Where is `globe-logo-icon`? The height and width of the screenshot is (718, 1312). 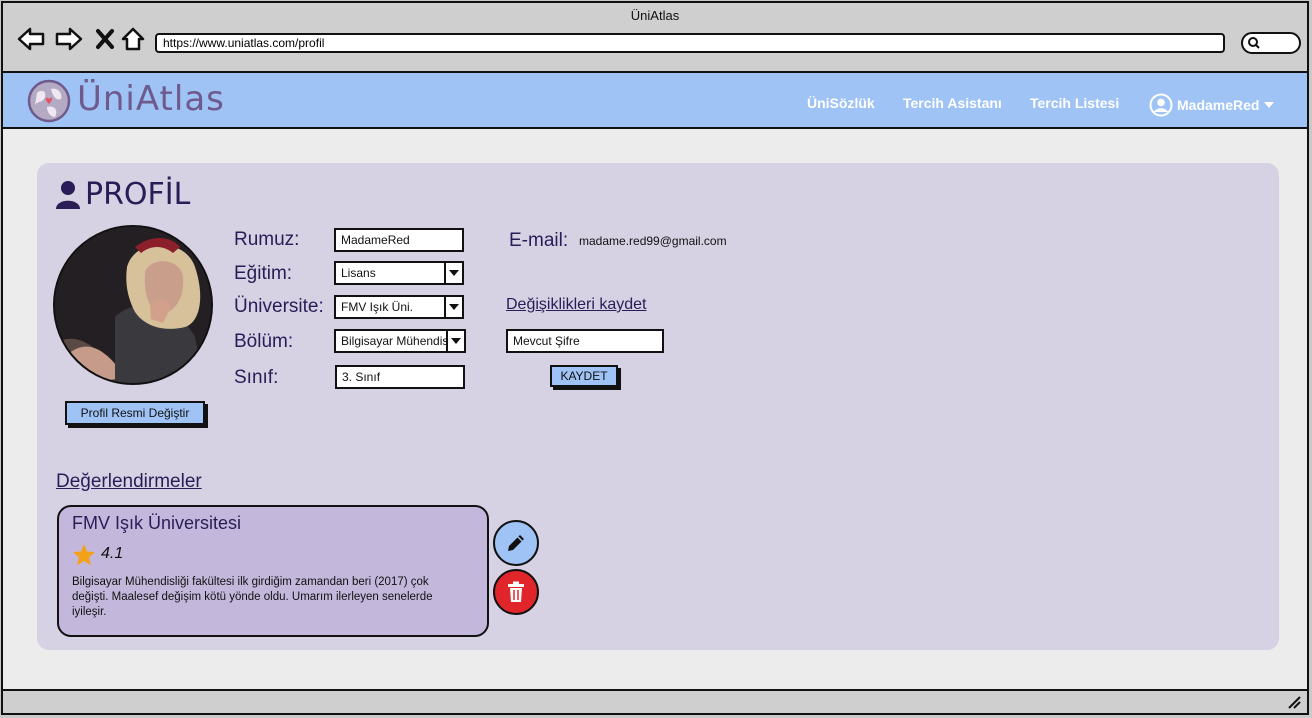
globe-logo-icon is located at coordinates (49, 101).